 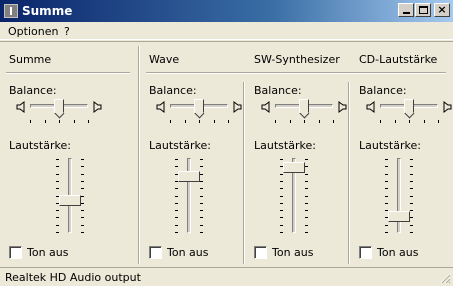 I want to click on status-text: Realtek HD Audio output, so click(x=73, y=277).